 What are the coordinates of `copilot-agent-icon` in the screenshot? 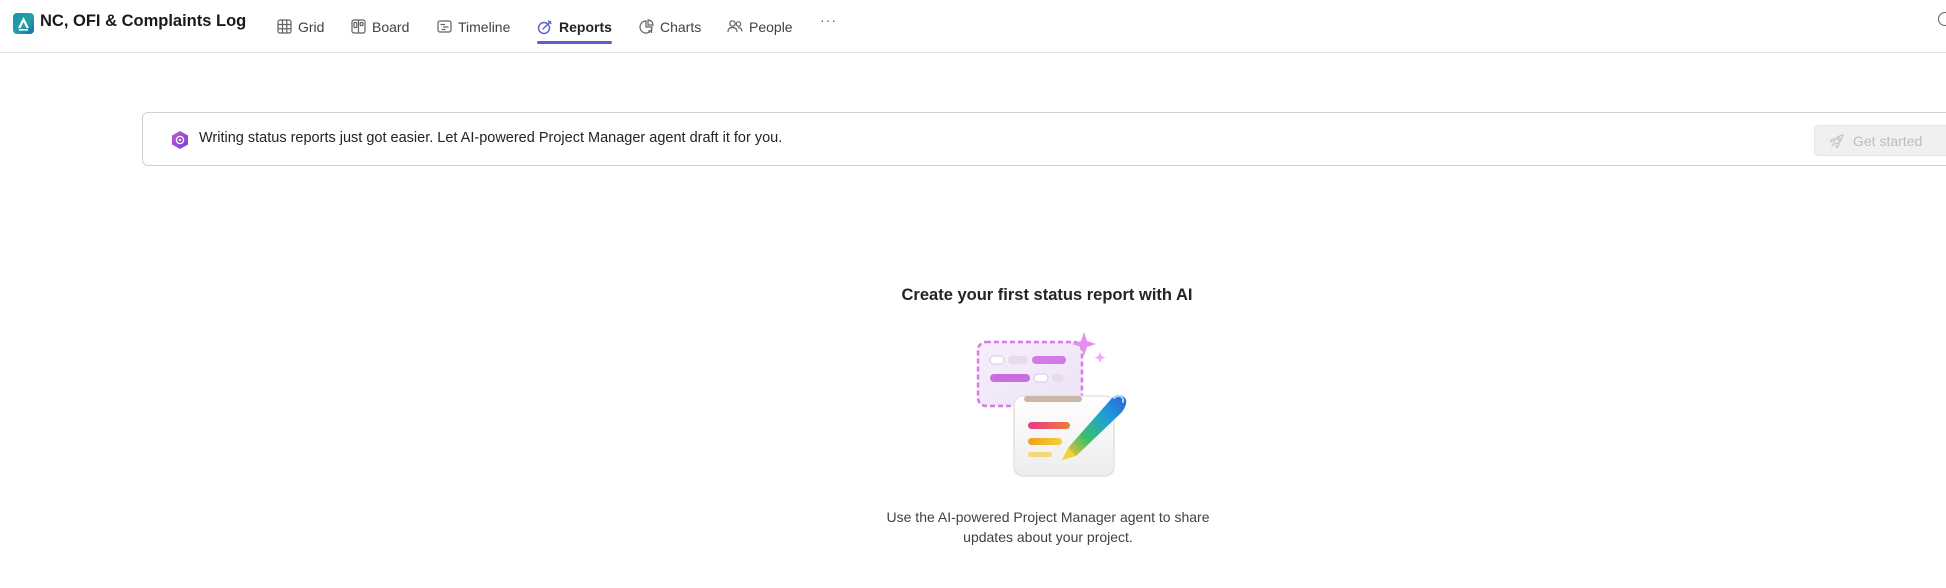 It's located at (180, 140).